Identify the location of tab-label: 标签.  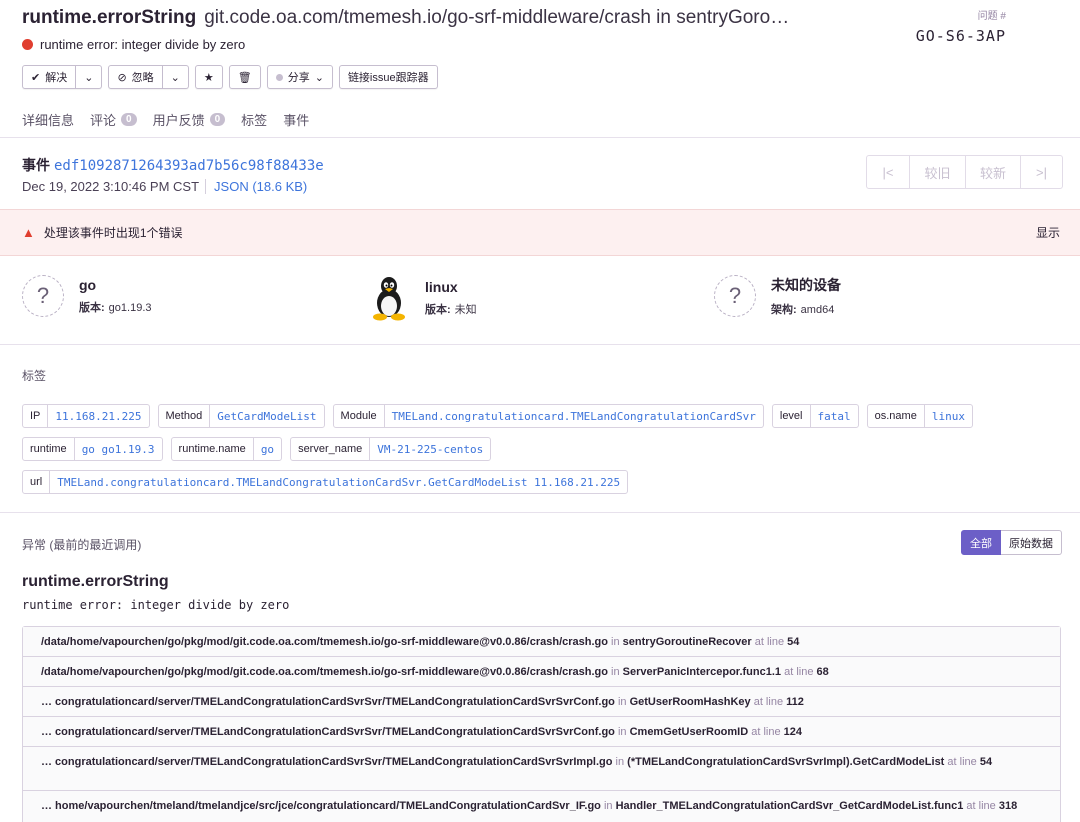
(254, 119).